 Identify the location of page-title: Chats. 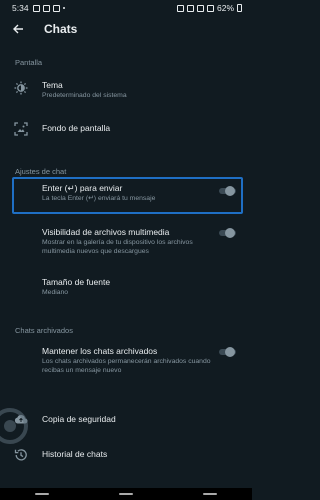
(61, 29).